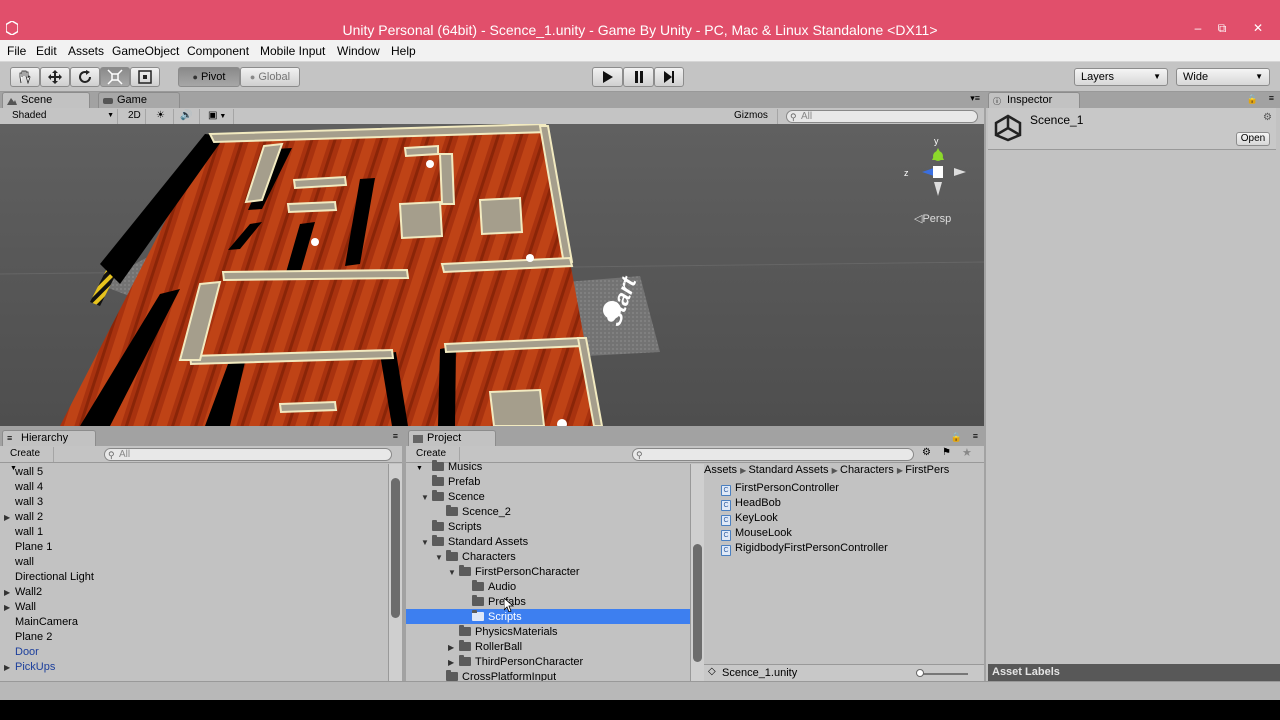 The height and width of the screenshot is (720, 1280). Describe the element at coordinates (474, 542) in the screenshot. I see `tree-item: ▼ Standard Assets` at that location.